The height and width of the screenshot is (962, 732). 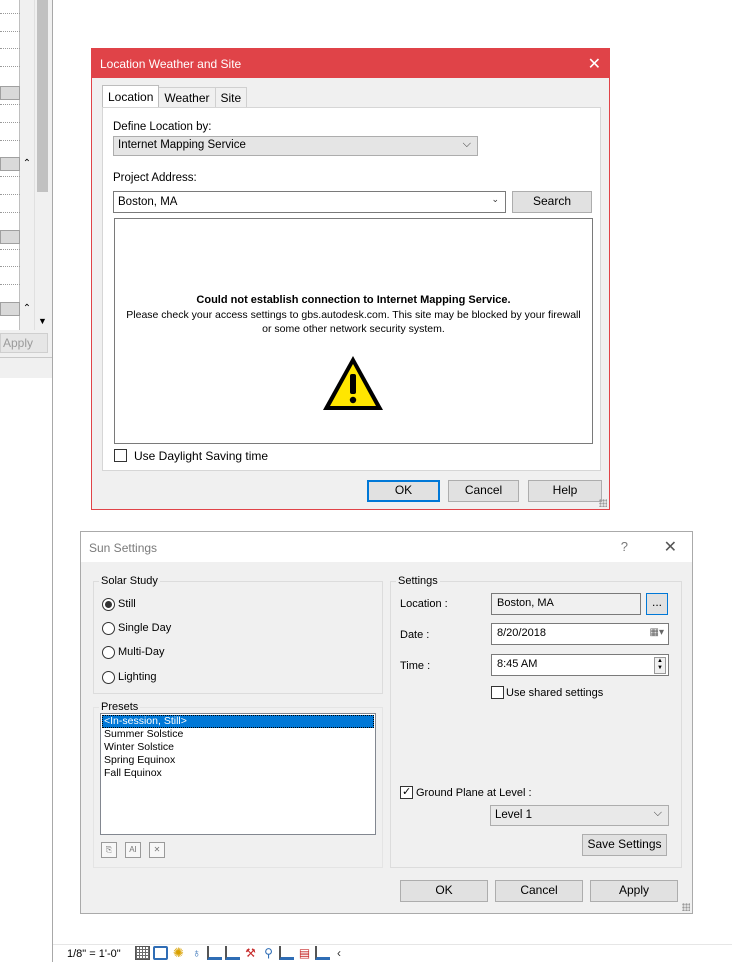 What do you see at coordinates (304, 953) in the screenshot?
I see `analytical-model-icon: ▤` at bounding box center [304, 953].